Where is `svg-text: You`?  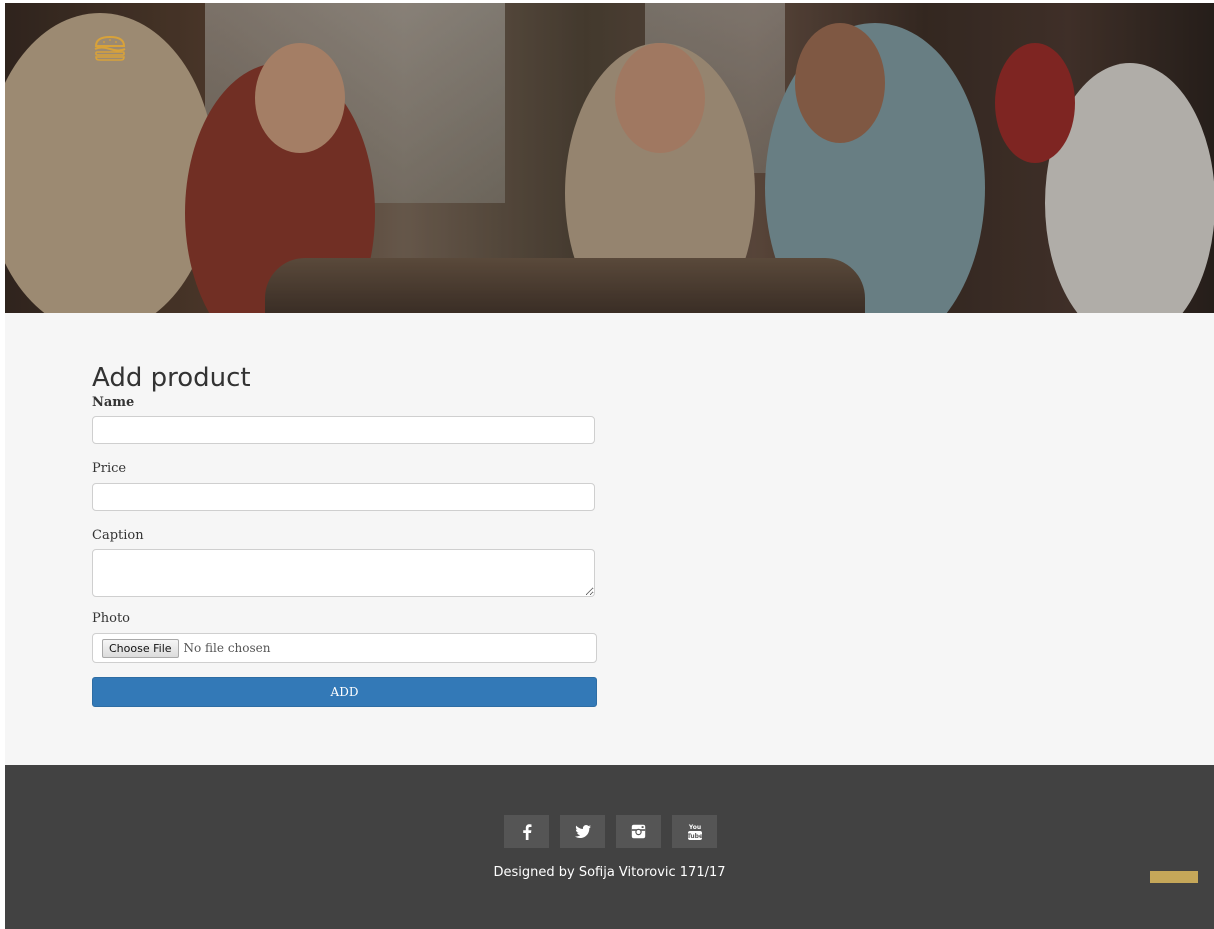 svg-text: You is located at coordinates (693, 827).